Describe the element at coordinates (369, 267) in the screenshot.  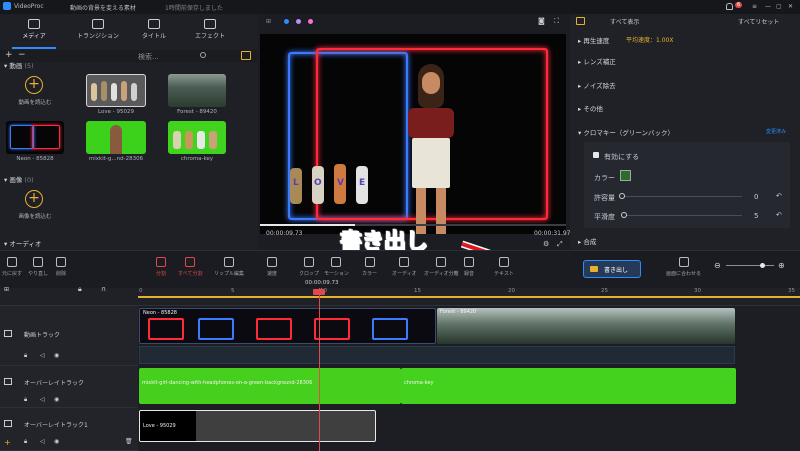
I see `color-button: カラー` at that location.